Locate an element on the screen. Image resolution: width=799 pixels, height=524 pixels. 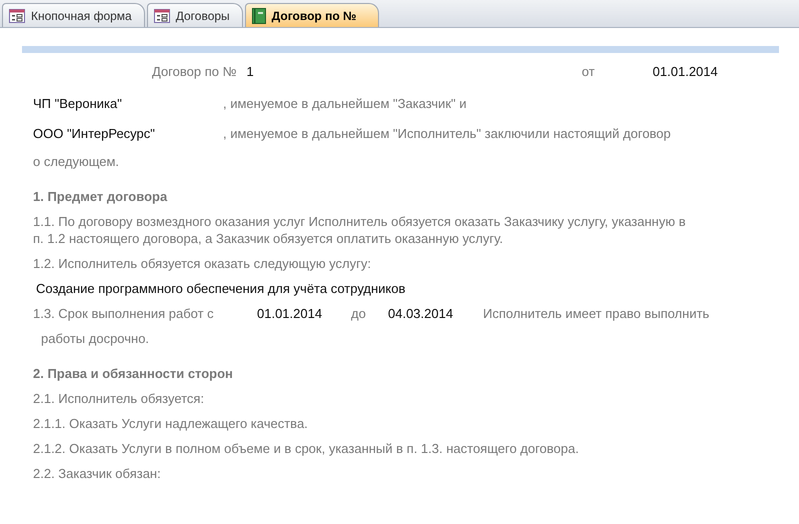
to-label: до is located at coordinates (359, 313).